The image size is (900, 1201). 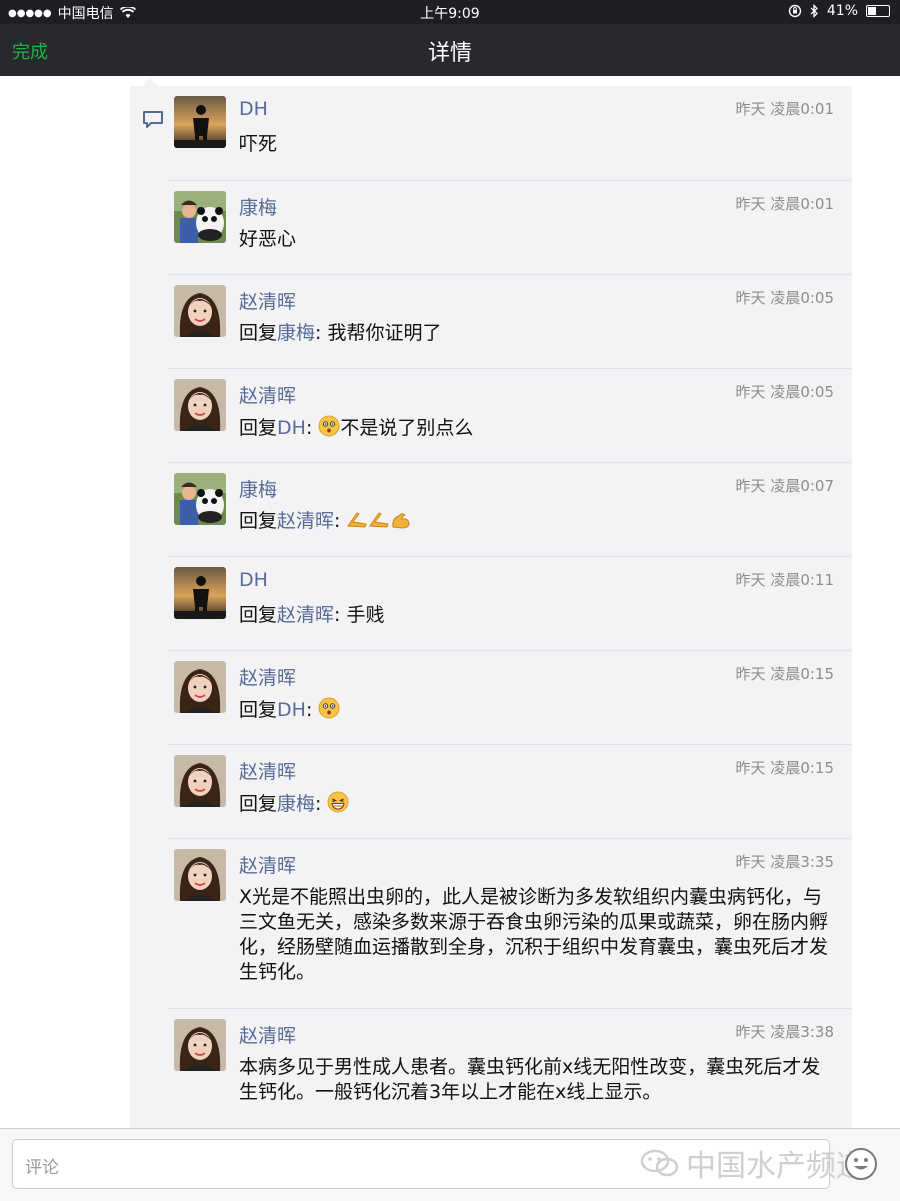 I want to click on comment-body: 手贱, so click(x=365, y=615).